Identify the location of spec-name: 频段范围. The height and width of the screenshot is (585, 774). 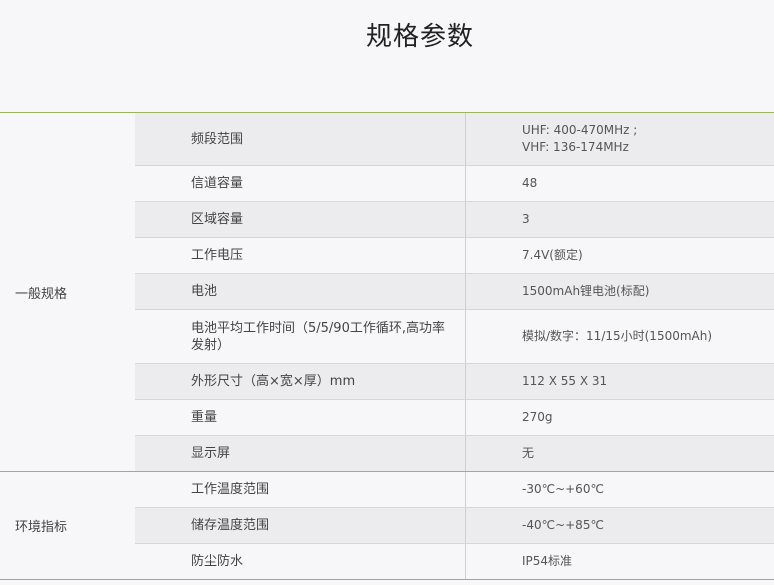
(300, 139).